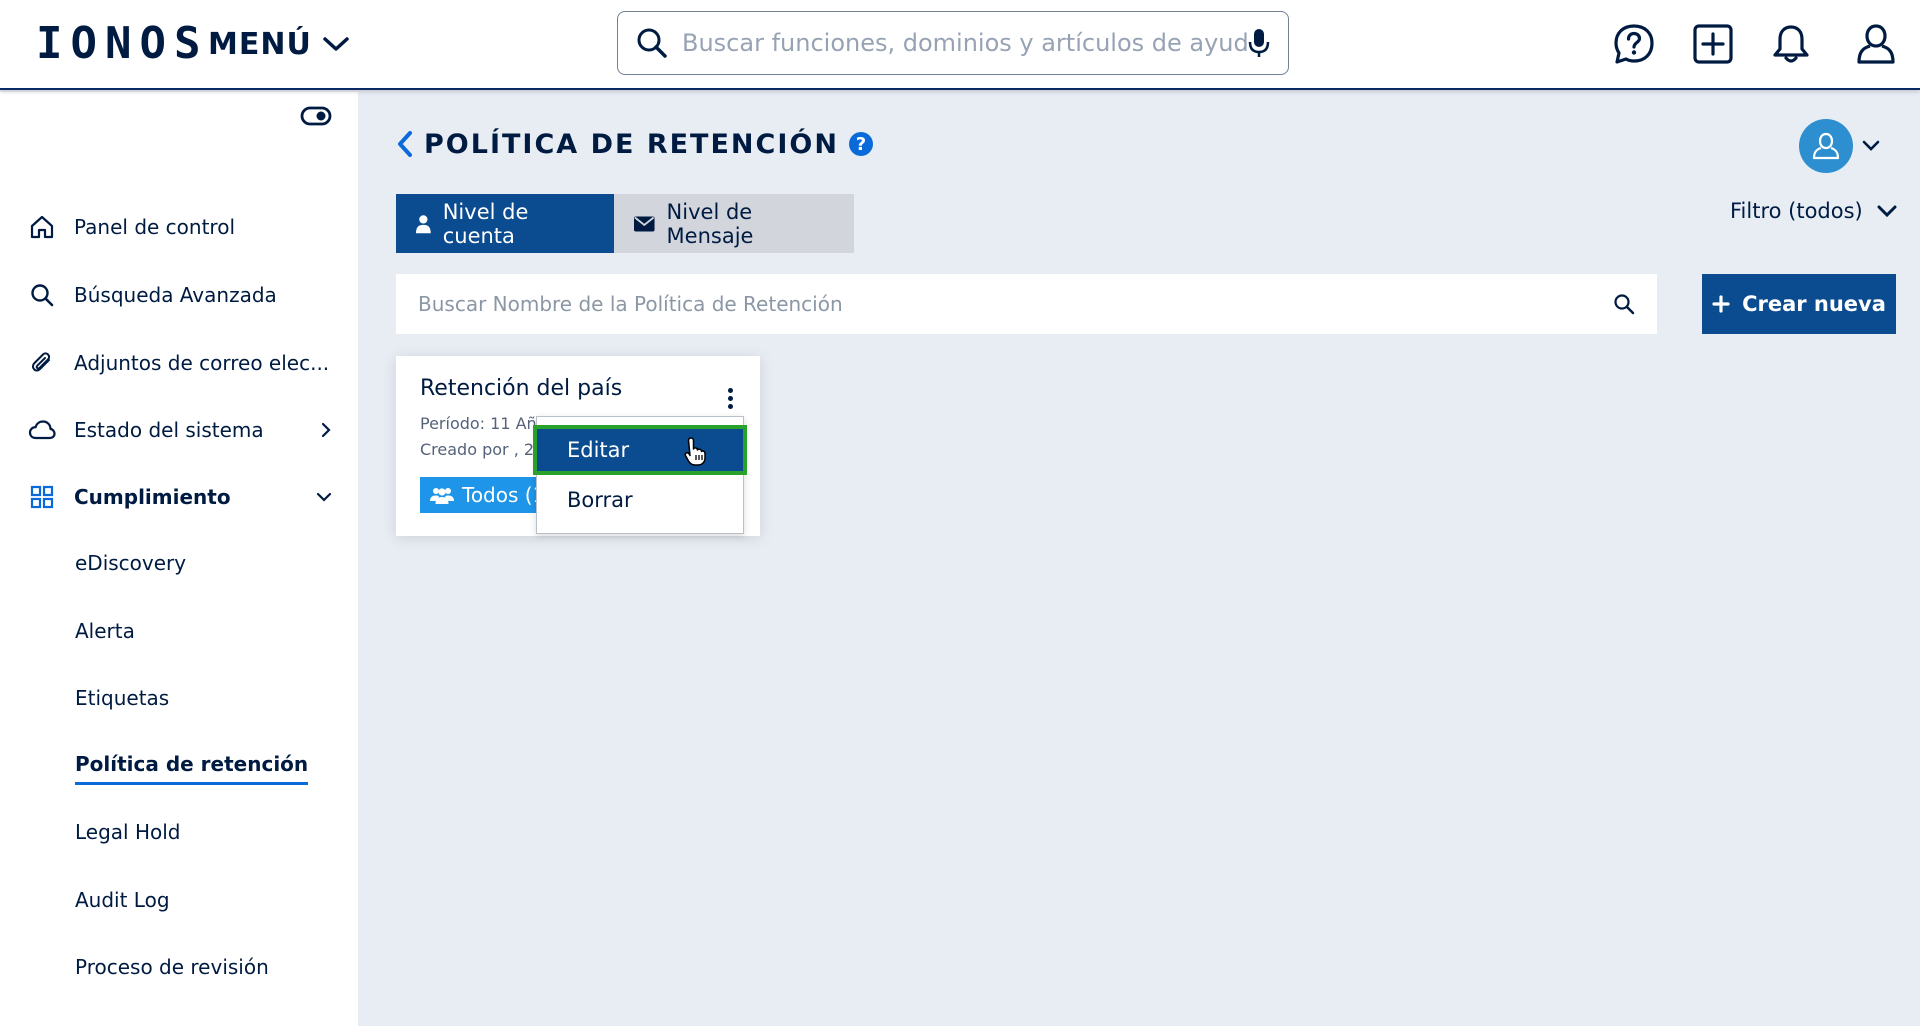 This screenshot has width=1920, height=1026. I want to click on sidebar-item-compliance: Cumplimiento, so click(183, 497).